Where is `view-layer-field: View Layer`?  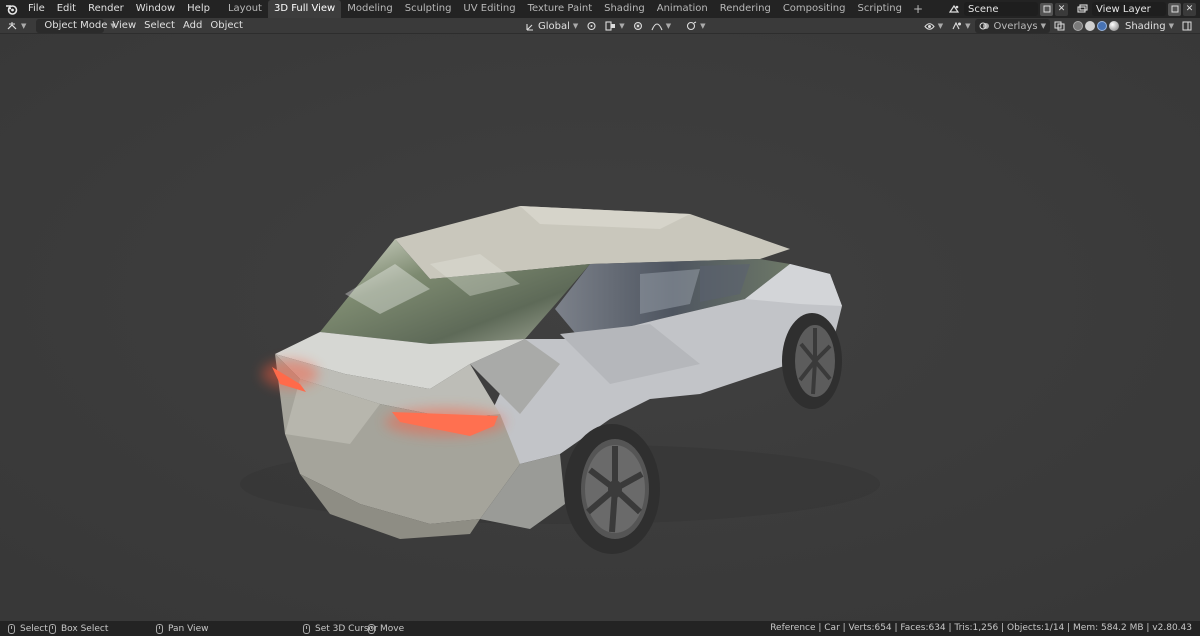 view-layer-field: View Layer is located at coordinates (1129, 9).